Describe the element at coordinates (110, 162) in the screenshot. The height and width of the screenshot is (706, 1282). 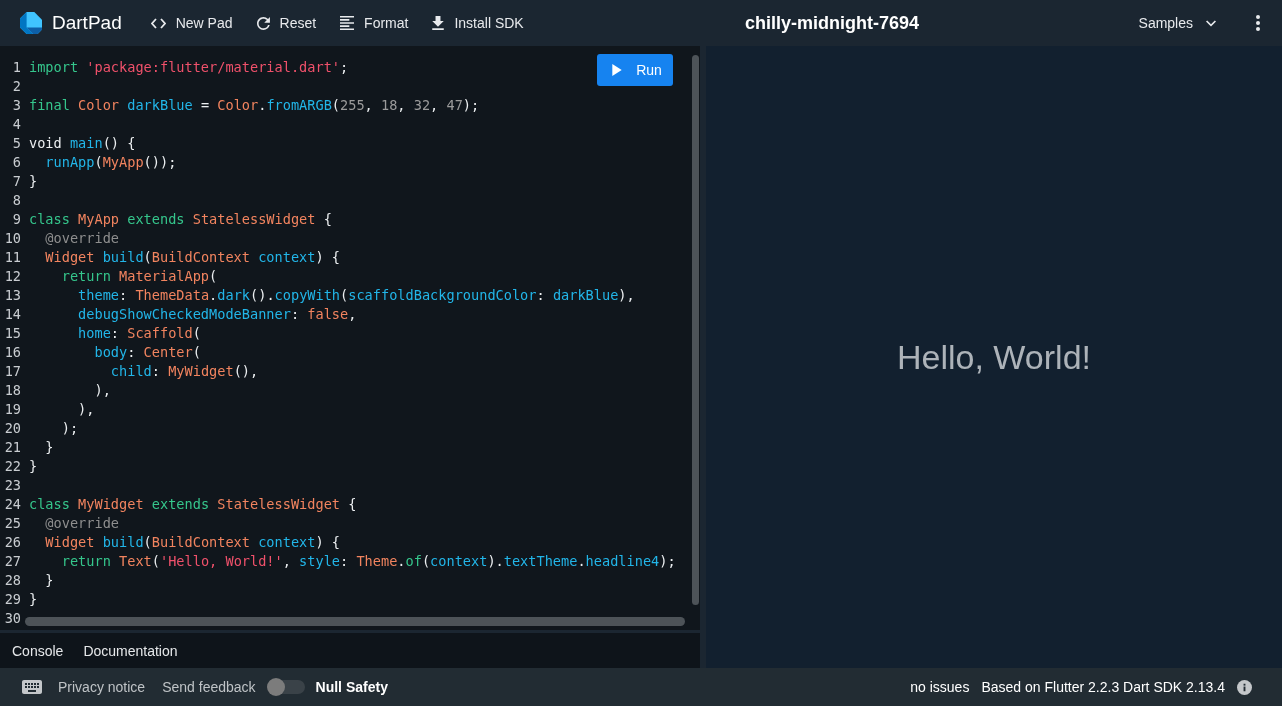
I see `code-line: runApp(MyApp());` at that location.